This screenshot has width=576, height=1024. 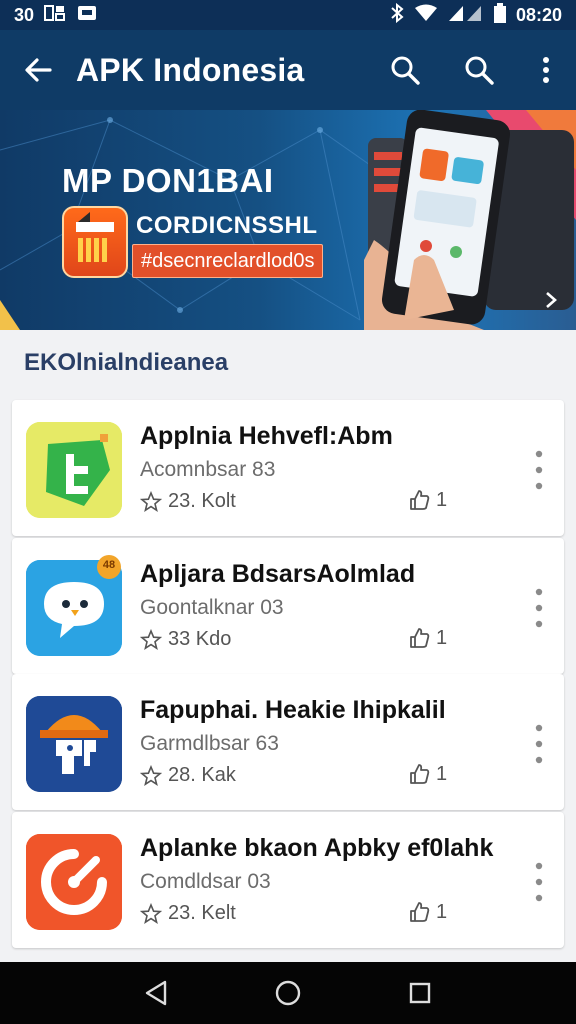 I want to click on search-button, so click(x=405, y=70).